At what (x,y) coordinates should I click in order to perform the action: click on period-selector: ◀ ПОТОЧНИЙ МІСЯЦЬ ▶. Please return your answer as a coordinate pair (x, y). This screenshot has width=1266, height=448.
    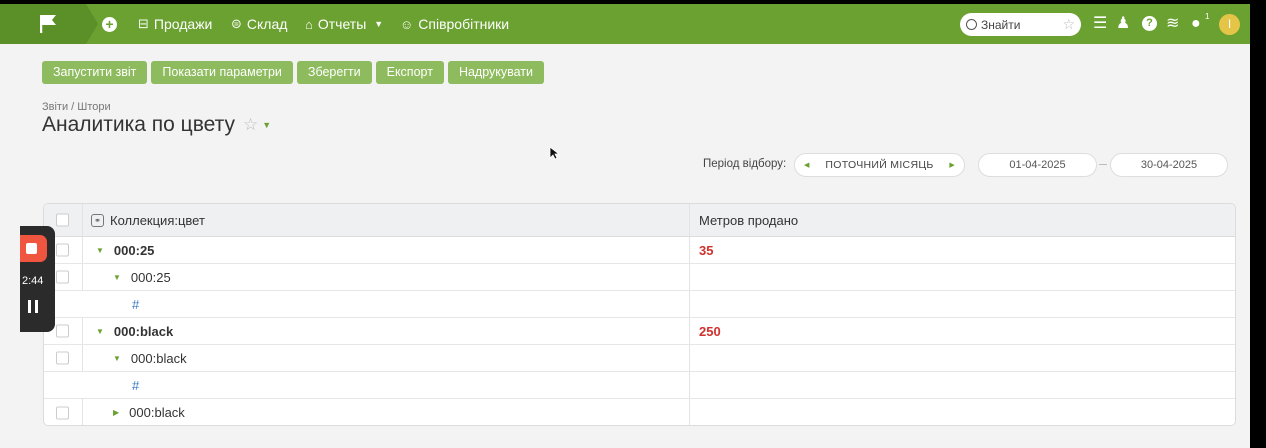
    Looking at the image, I should click on (879, 165).